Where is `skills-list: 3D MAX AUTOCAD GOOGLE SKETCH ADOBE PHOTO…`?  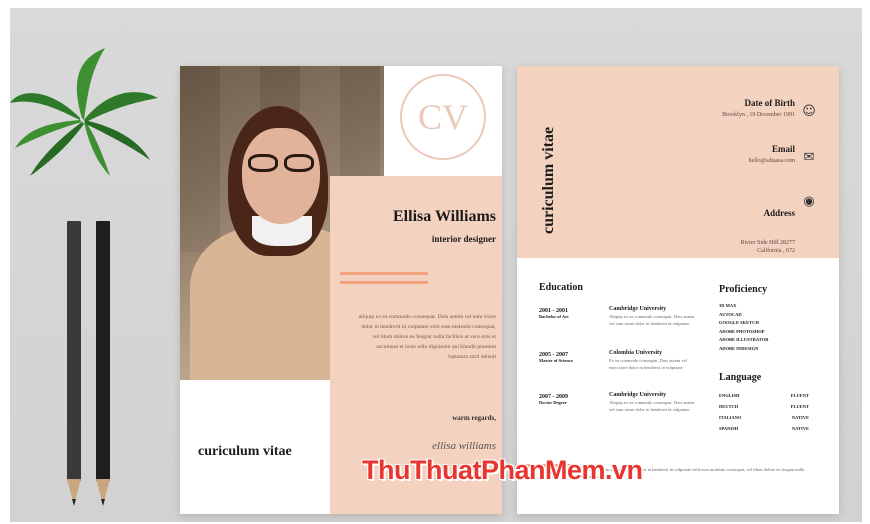
skills-list: 3D MAX AUTOCAD GOOGLE SKETCH ADOBE PHOTO… is located at coordinates (744, 327).